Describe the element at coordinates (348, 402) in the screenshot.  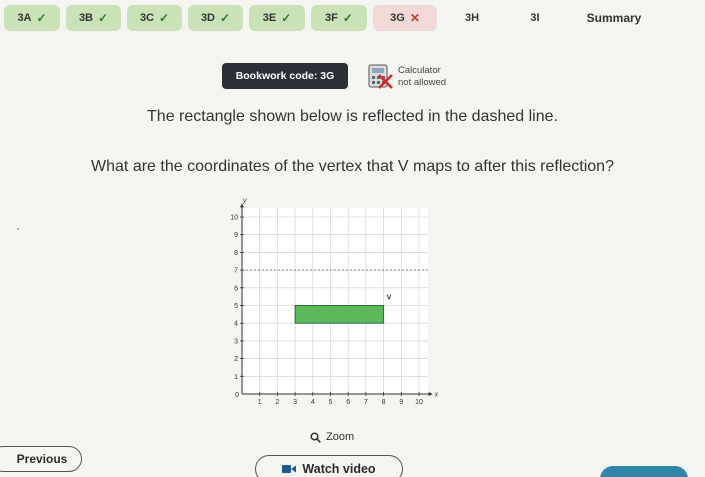
I see `x-tick-label: 6` at that location.